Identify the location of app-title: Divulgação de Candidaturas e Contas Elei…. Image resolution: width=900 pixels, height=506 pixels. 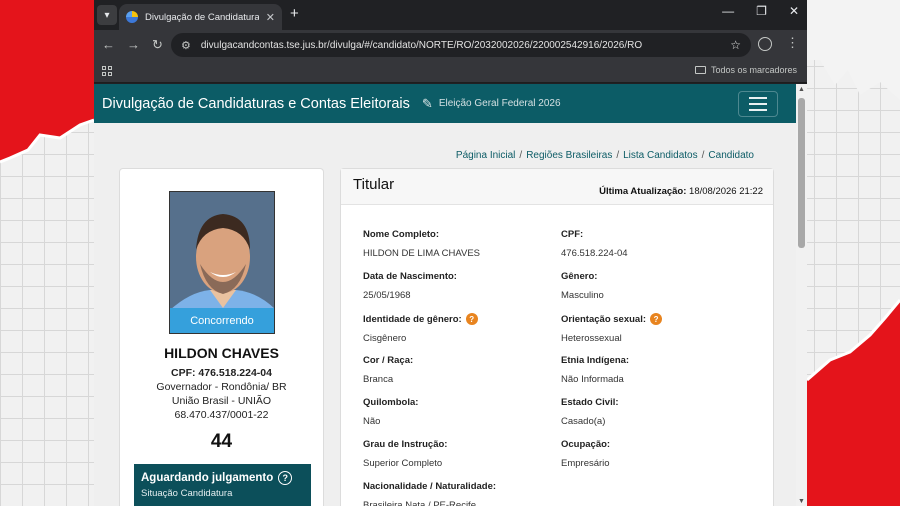
(256, 104).